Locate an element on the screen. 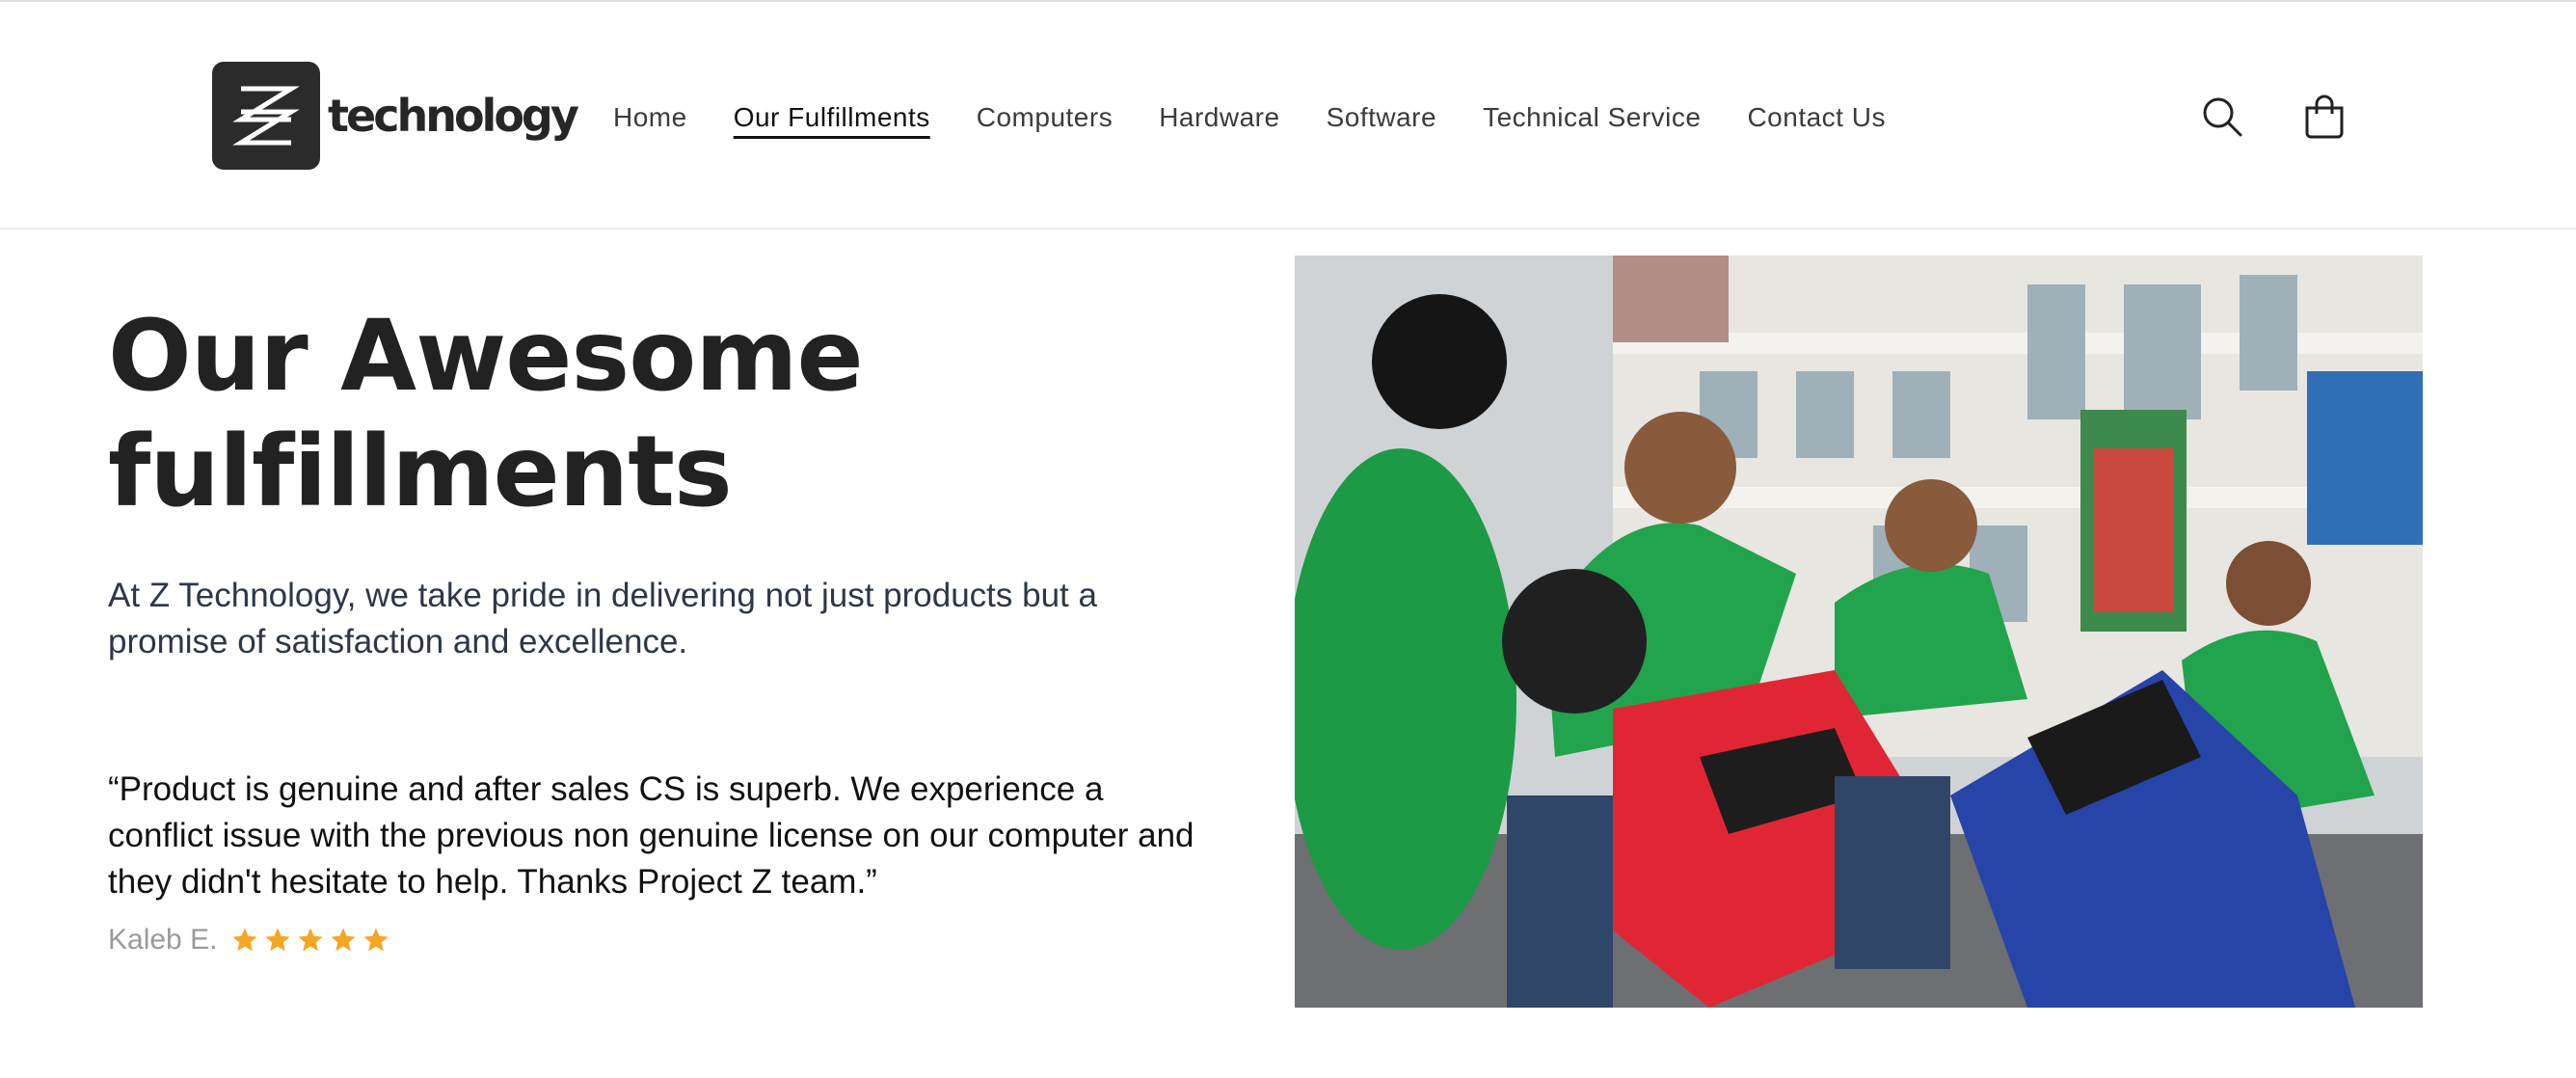 This screenshot has height=1078, width=2576. logo-z-icon is located at coordinates (266, 116).